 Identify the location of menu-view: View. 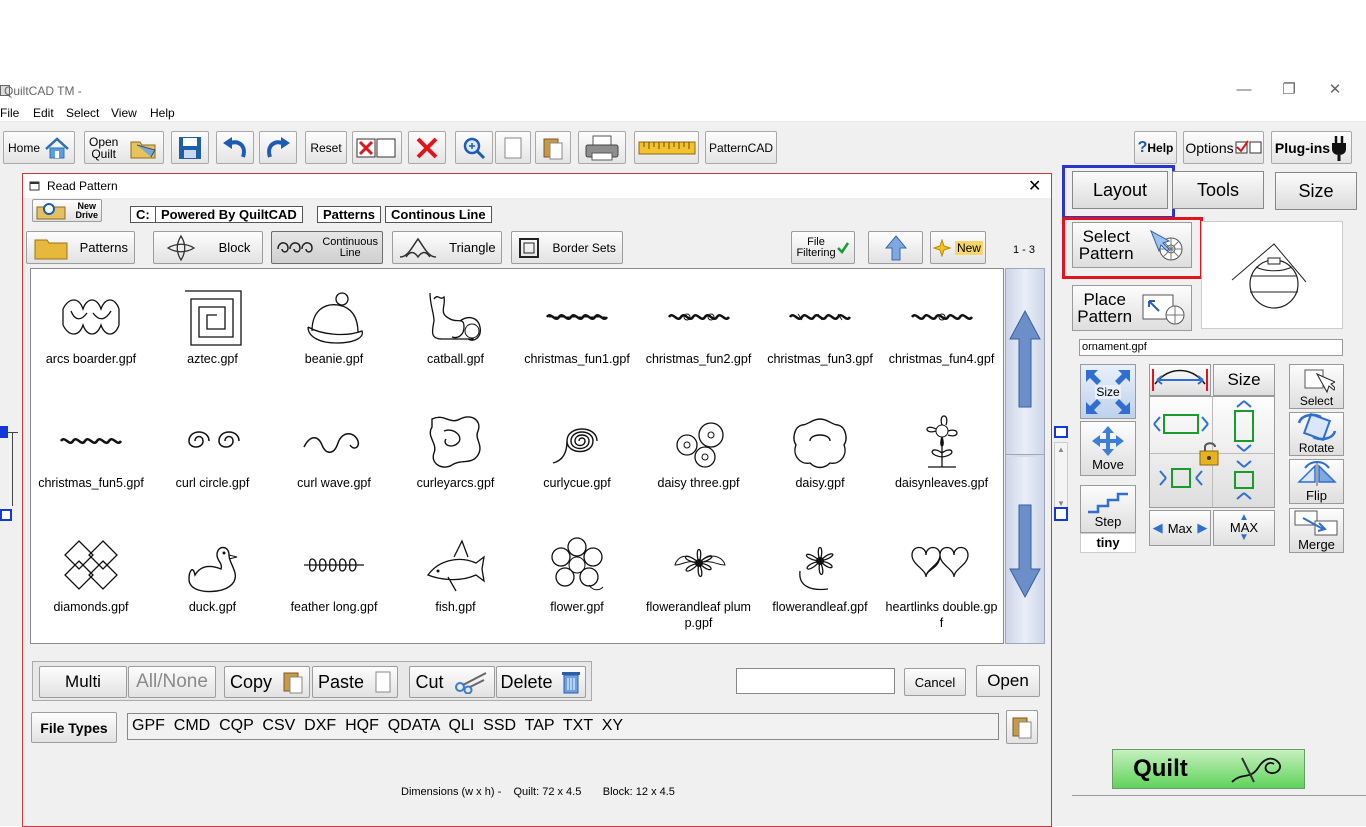
(124, 113).